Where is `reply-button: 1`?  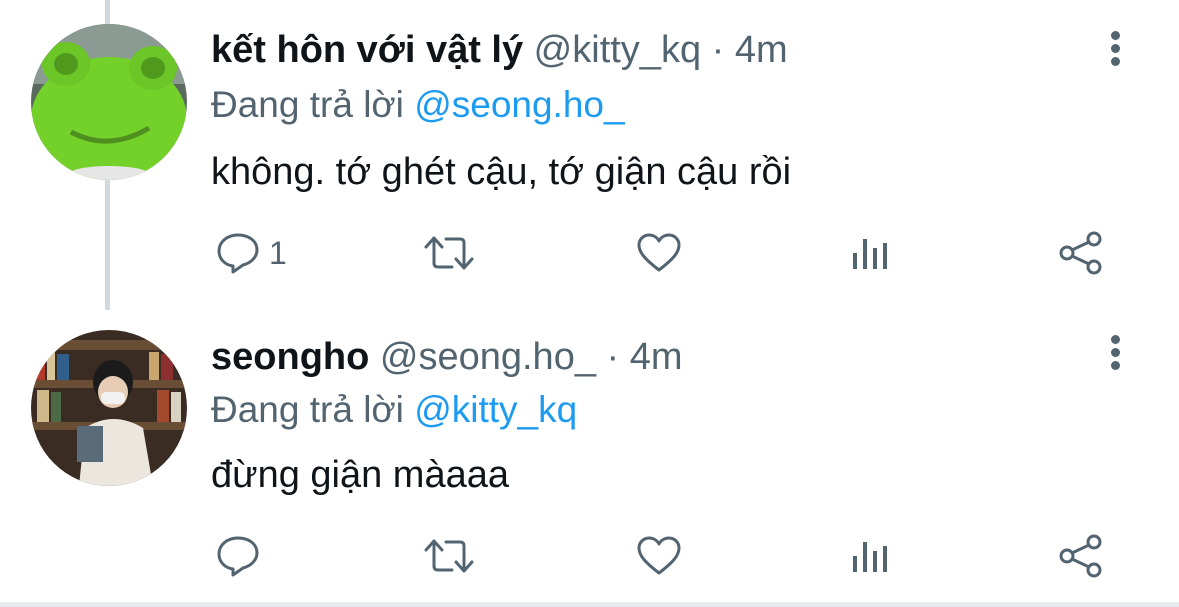 reply-button: 1 is located at coordinates (251, 253).